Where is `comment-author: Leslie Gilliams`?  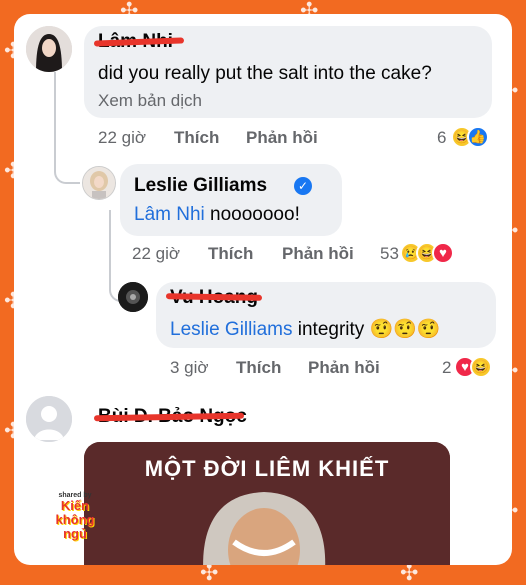
comment-author: Leslie Gilliams is located at coordinates (200, 186).